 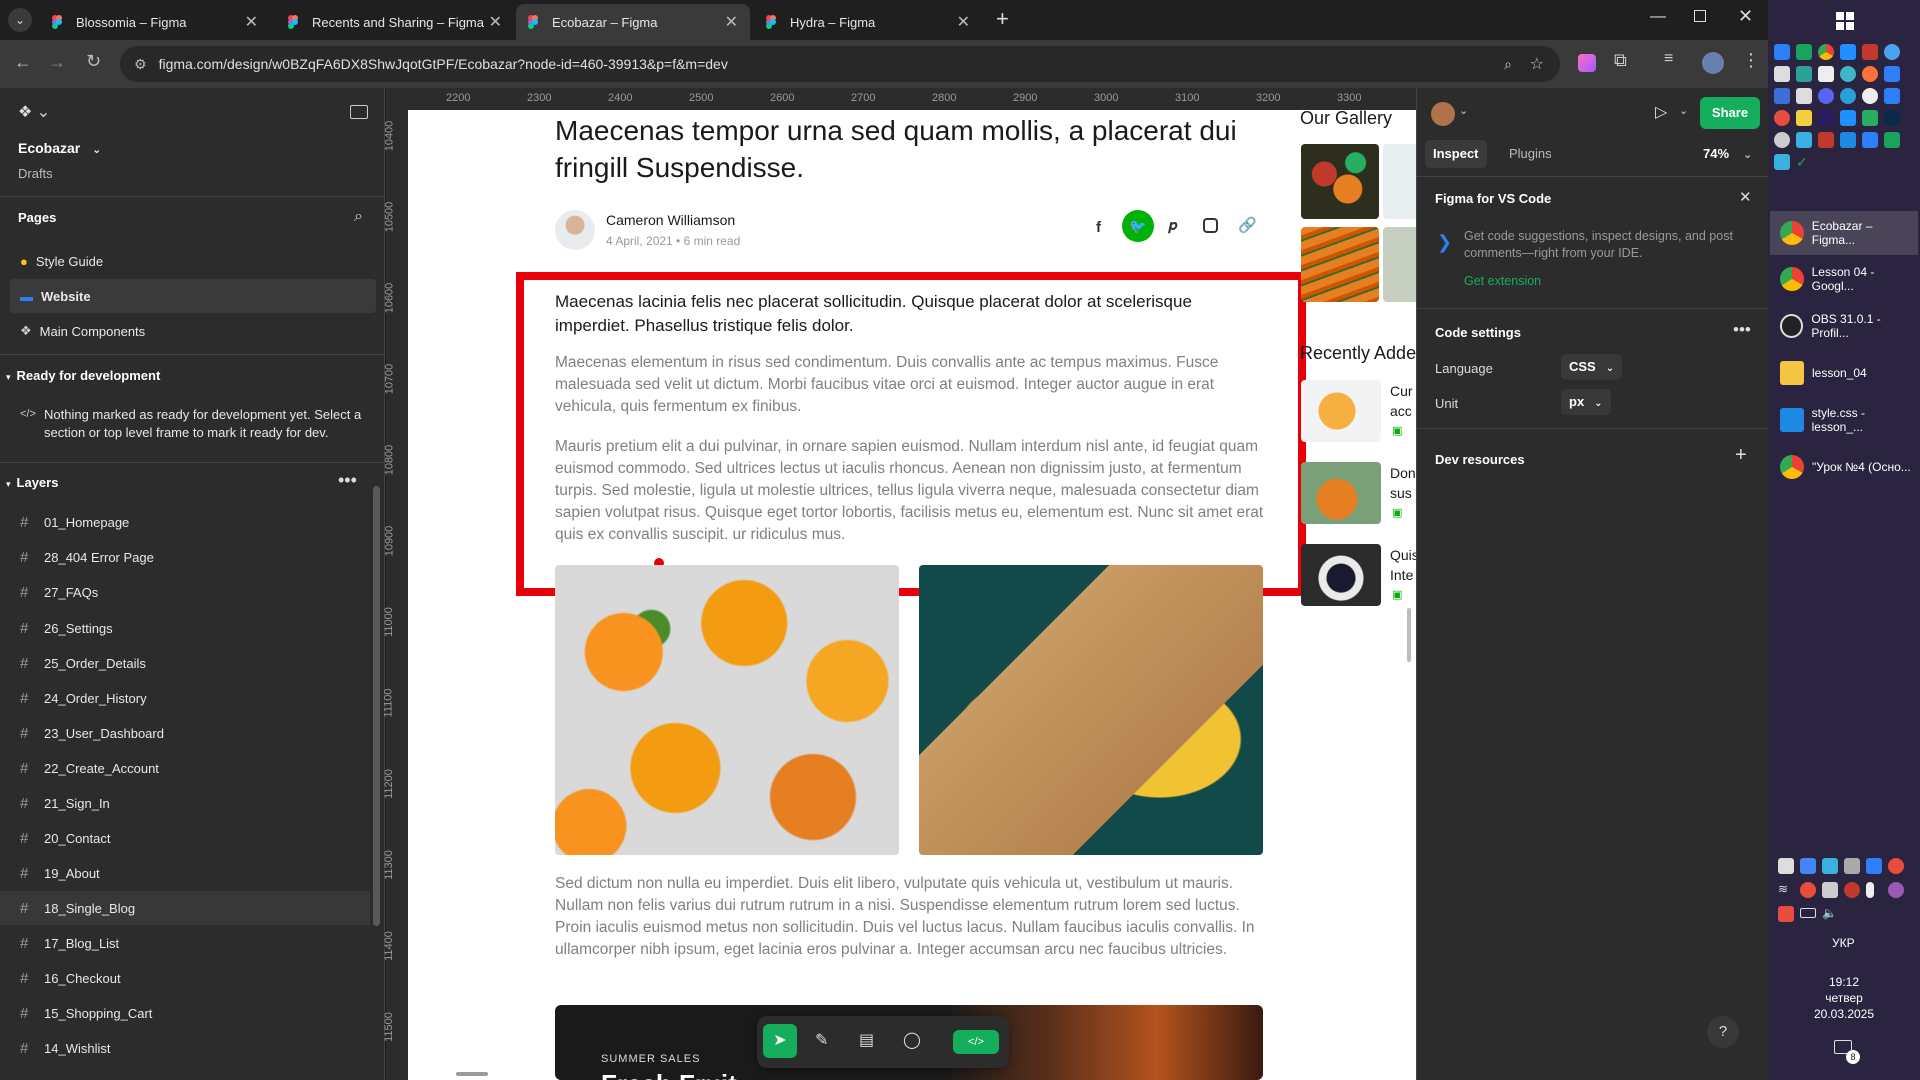 I want to click on vscode-icon, so click(x=1848, y=140).